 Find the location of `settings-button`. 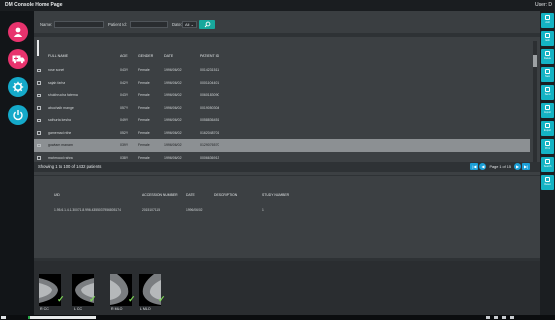

settings-button is located at coordinates (18, 87).